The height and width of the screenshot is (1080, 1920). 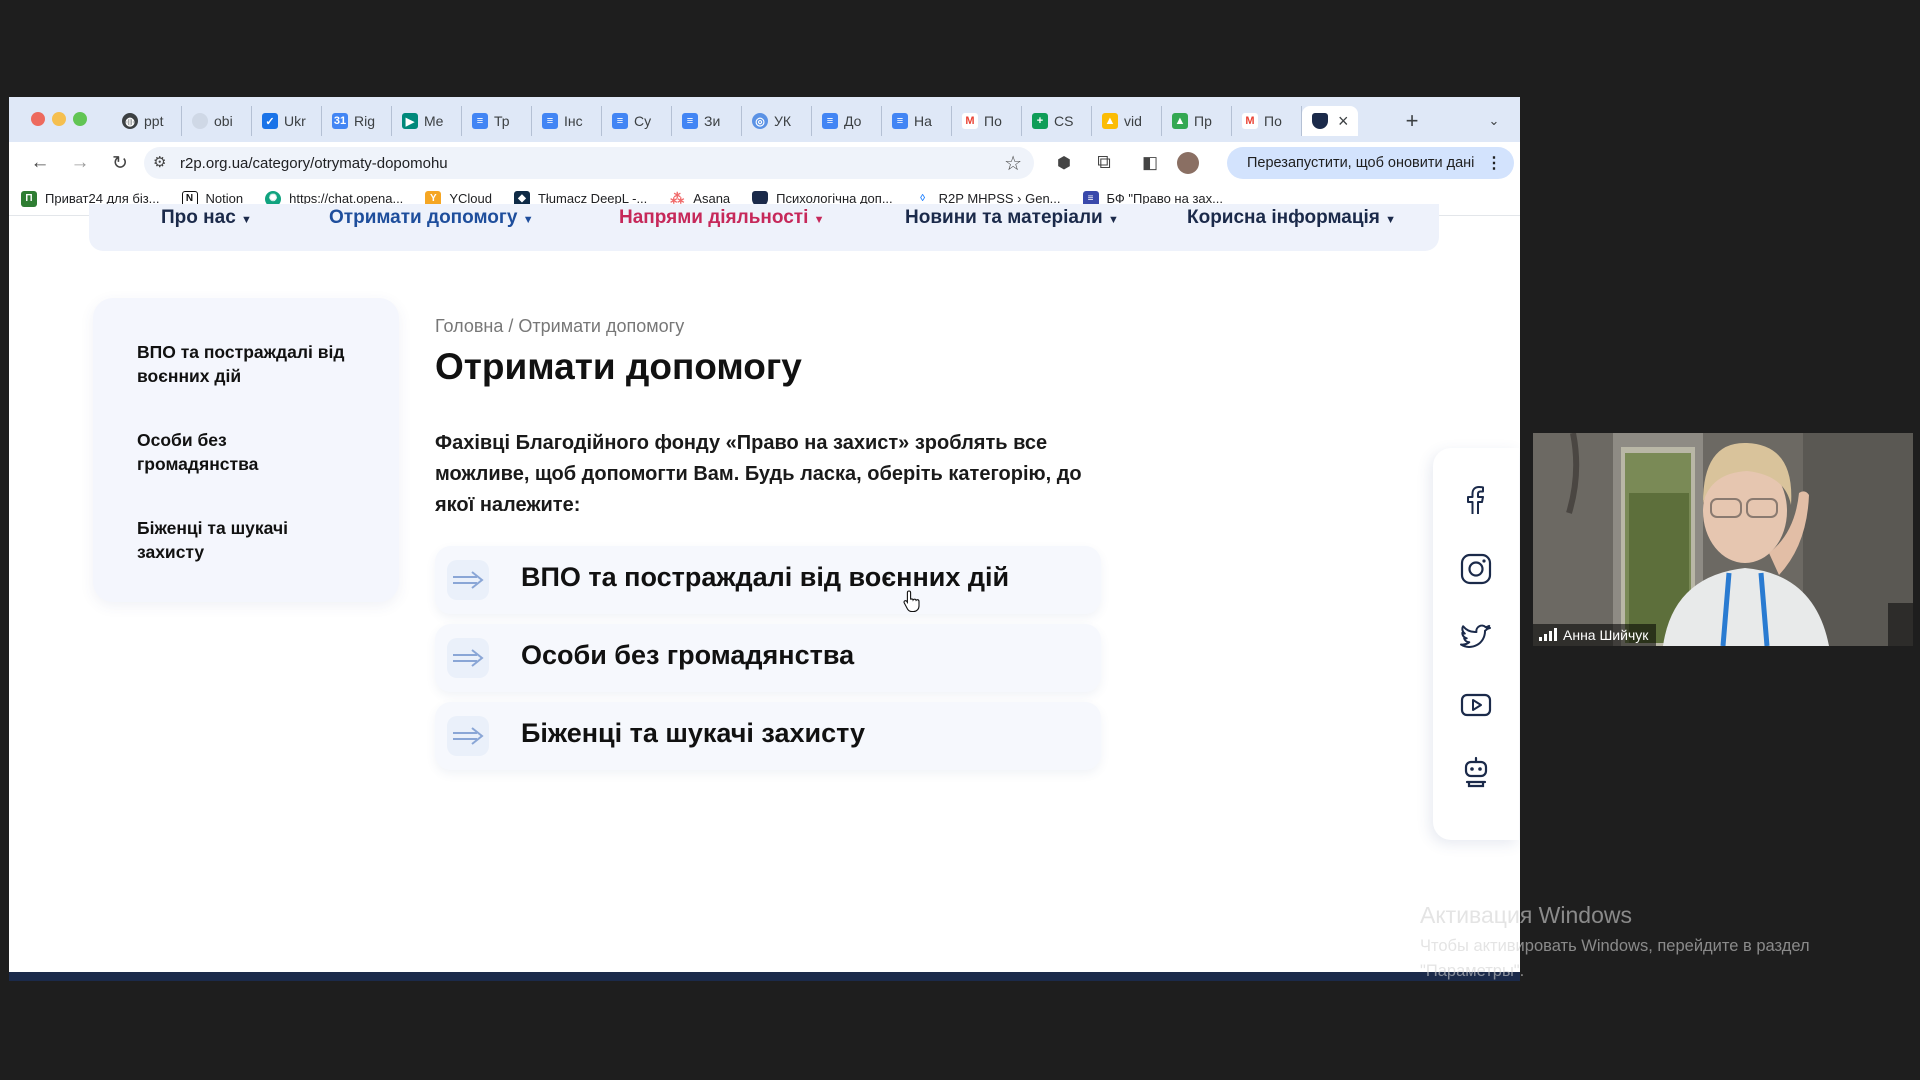 I want to click on hand-cursor-icon, so click(x=912, y=603).